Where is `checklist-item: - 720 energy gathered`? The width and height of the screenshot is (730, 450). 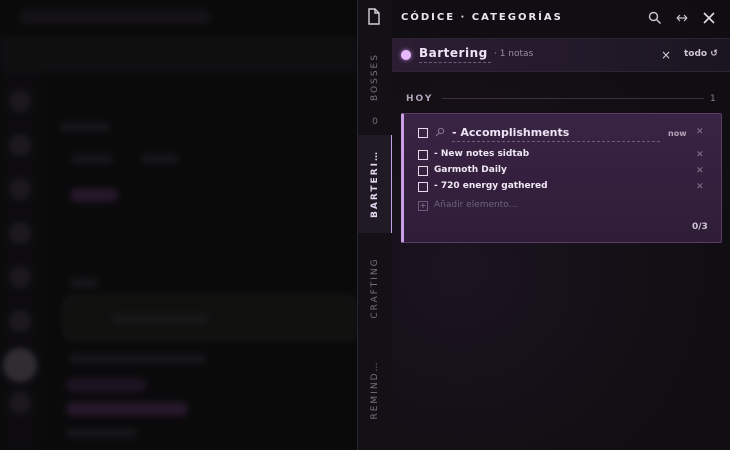 checklist-item: - 720 energy gathered is located at coordinates (491, 186).